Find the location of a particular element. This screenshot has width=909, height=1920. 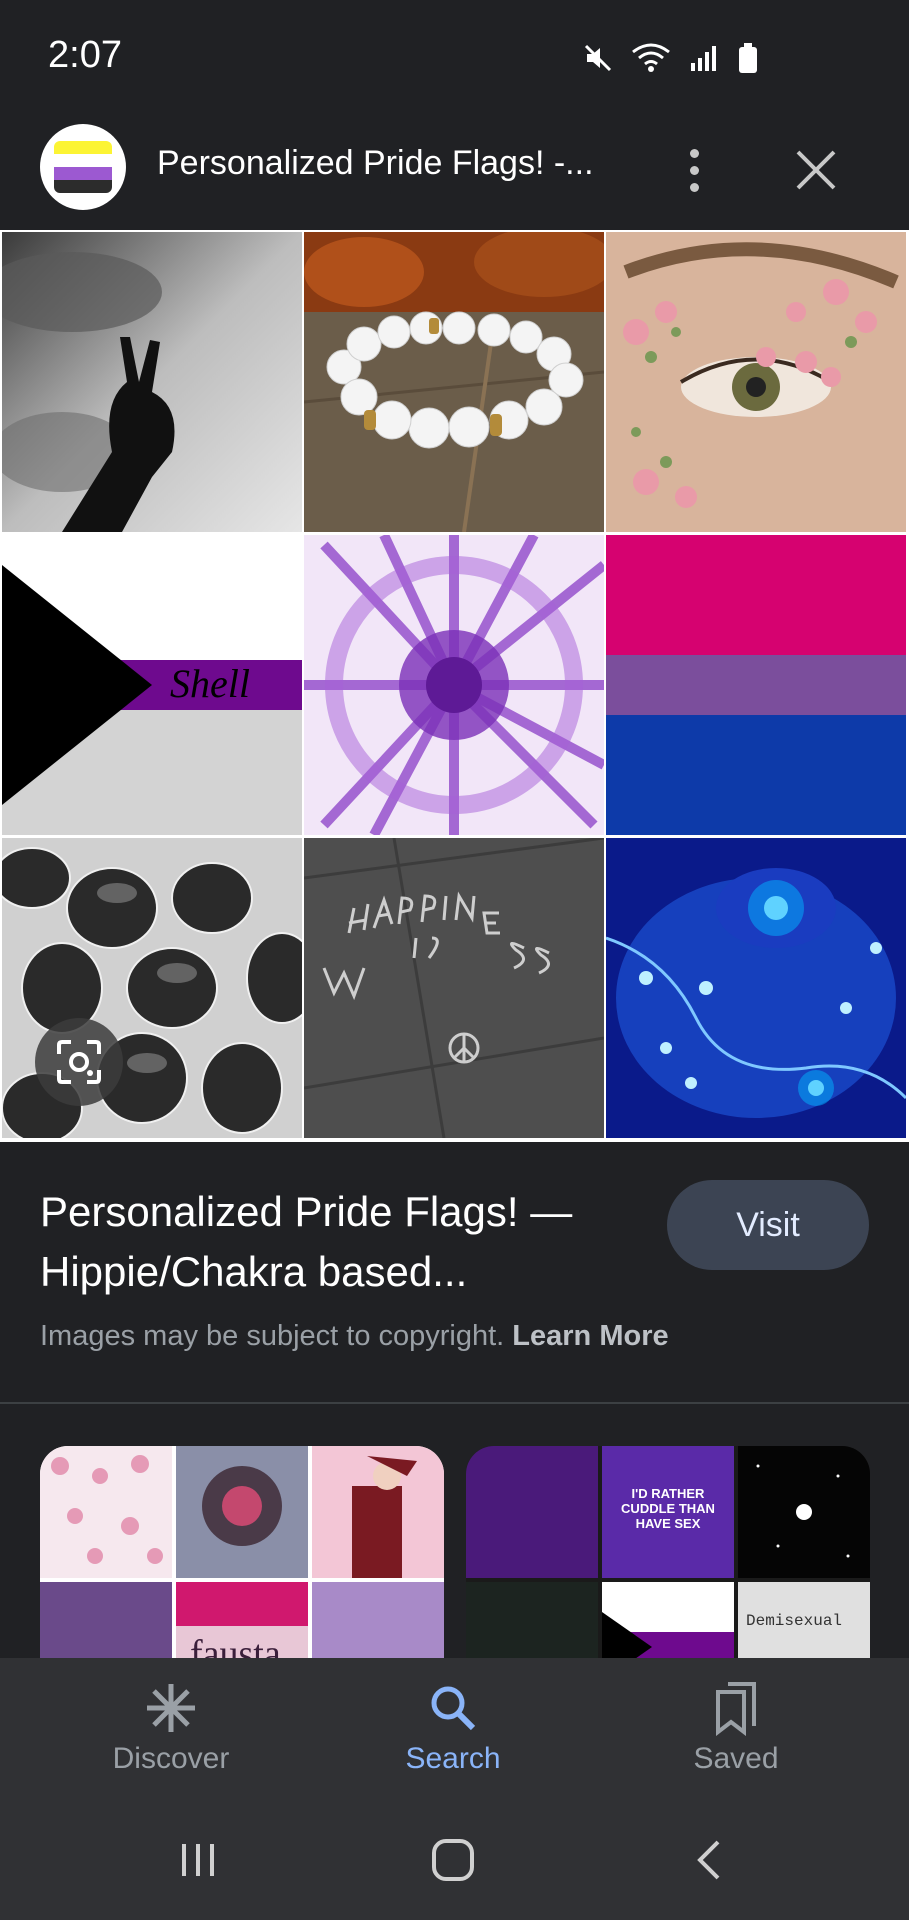

nav-saved: Saved is located at coordinates (736, 1728).